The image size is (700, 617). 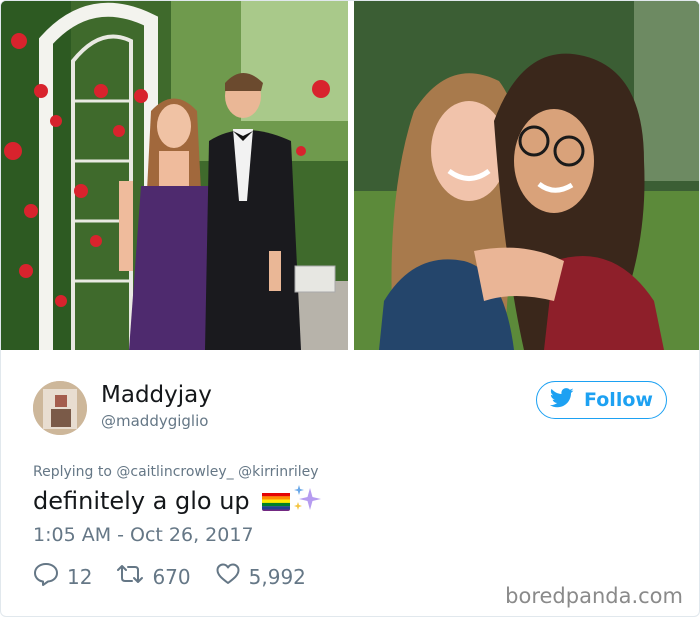 I want to click on mention-link: @caitlincrowley_, so click(x=174, y=472).